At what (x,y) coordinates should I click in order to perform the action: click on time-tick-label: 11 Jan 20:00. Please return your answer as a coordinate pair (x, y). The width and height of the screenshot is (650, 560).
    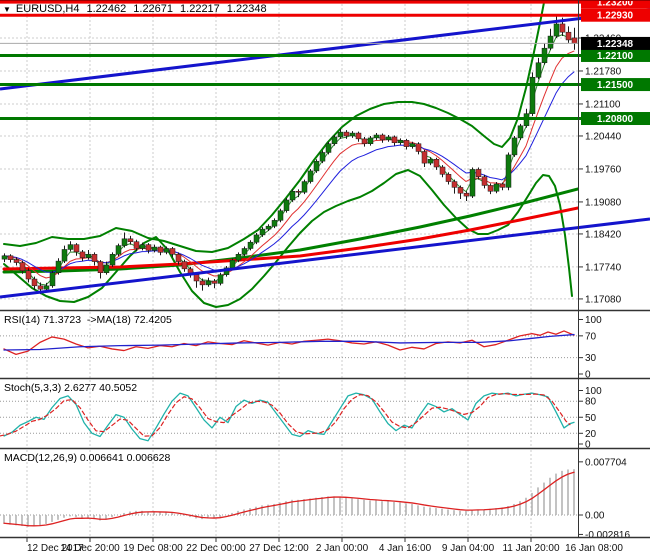
    Looking at the image, I should click on (531, 548).